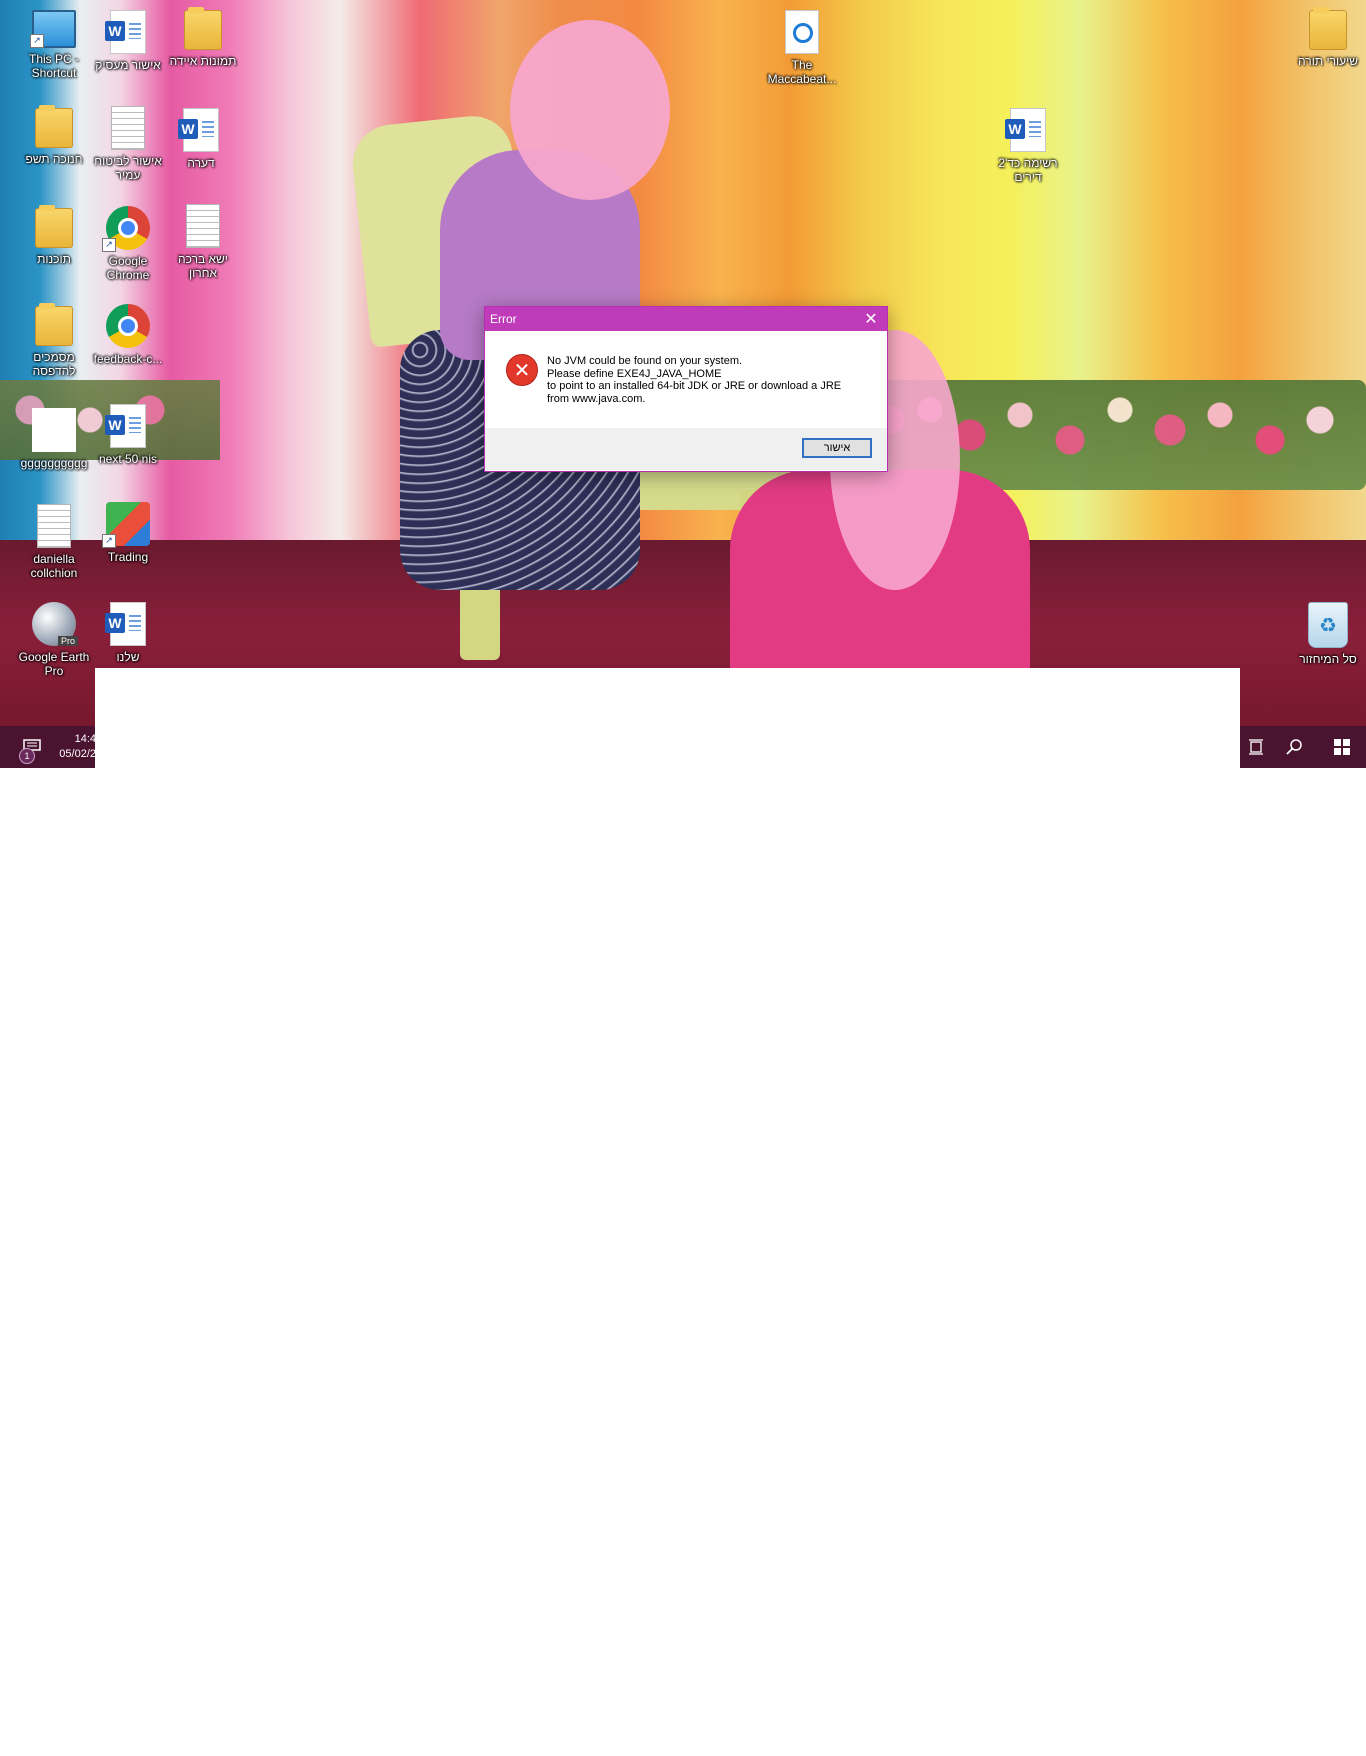  I want to click on icon-label: daniella collchion, so click(54, 566).